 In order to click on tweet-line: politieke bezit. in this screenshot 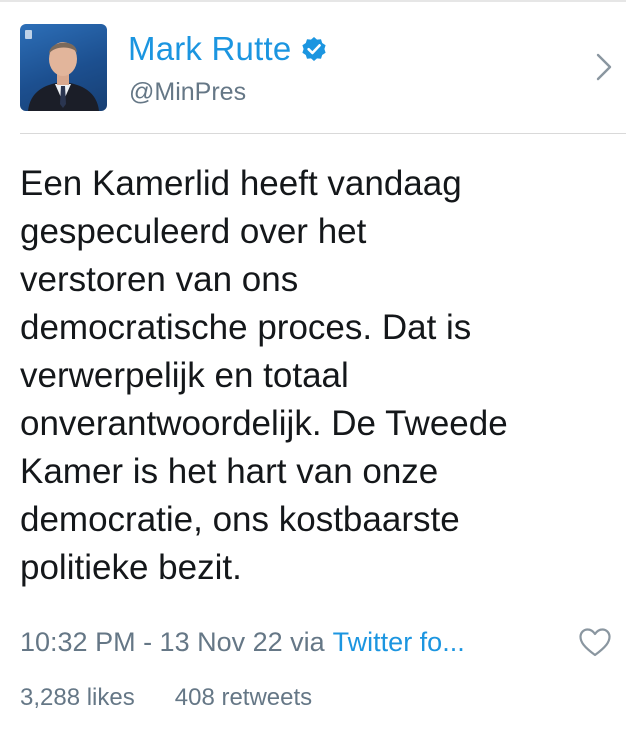, I will do `click(131, 567)`.